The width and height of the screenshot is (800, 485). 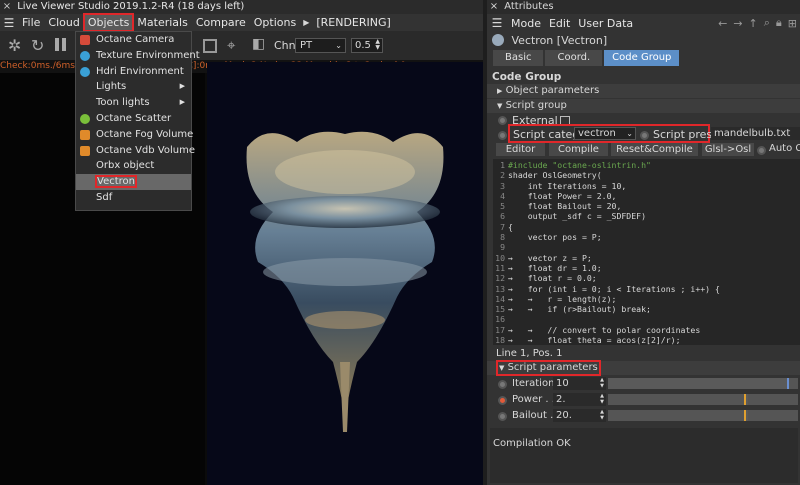 I want to click on new-panel-icon: ⊞, so click(x=792, y=23).